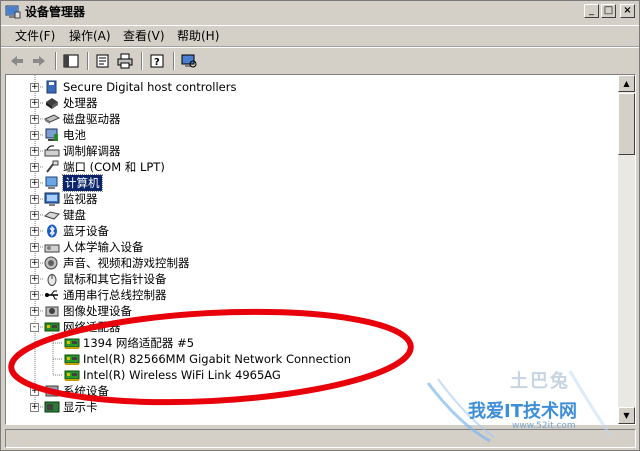  I want to click on back-button, so click(17, 61).